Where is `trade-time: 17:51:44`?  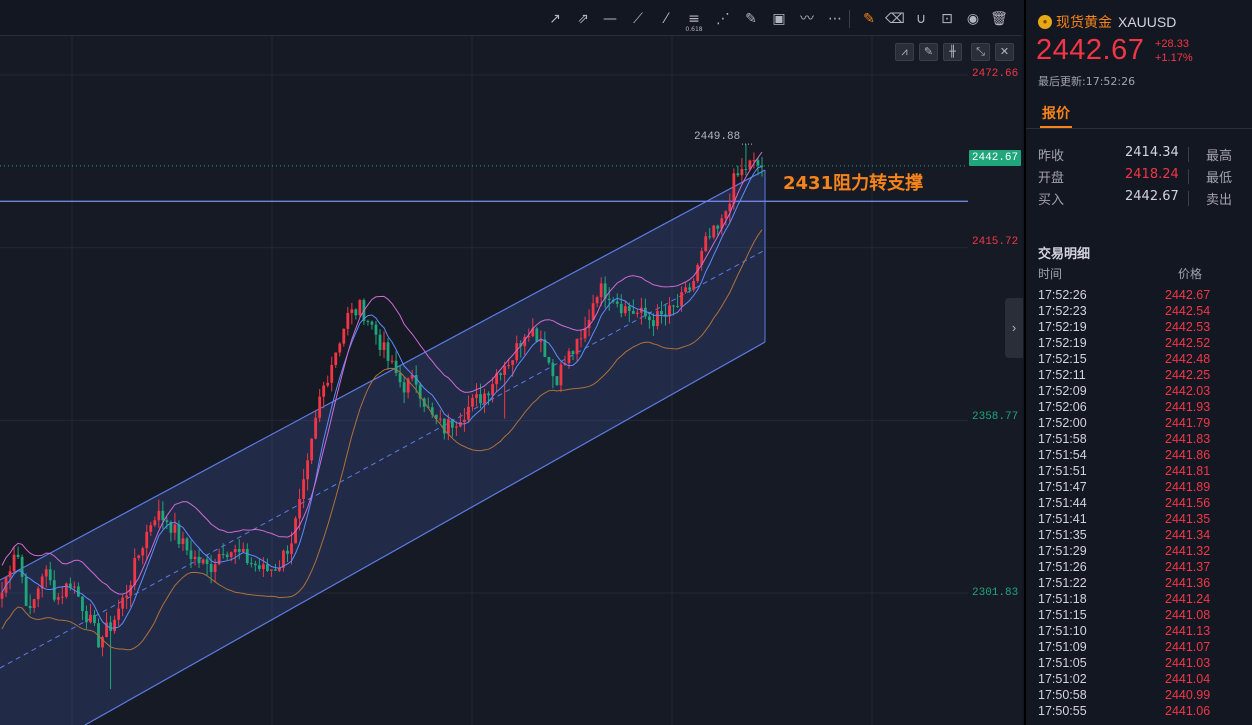 trade-time: 17:51:44 is located at coordinates (1062, 503).